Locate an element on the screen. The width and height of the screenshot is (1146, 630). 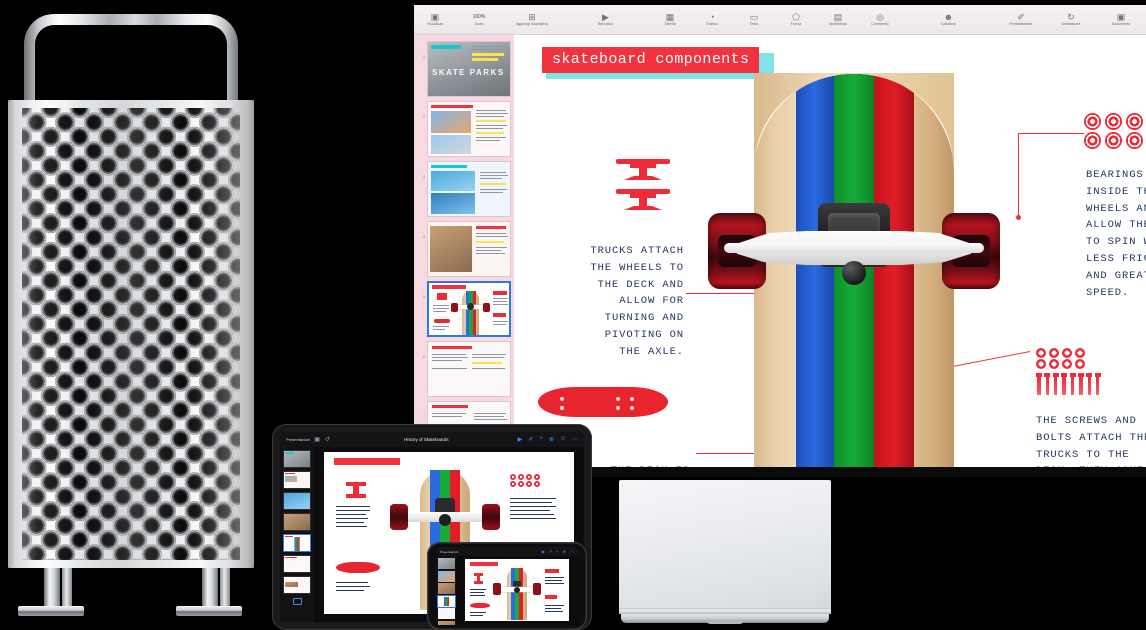
slide-thumbnail-1: SKATE PARKS is located at coordinates (469, 69).